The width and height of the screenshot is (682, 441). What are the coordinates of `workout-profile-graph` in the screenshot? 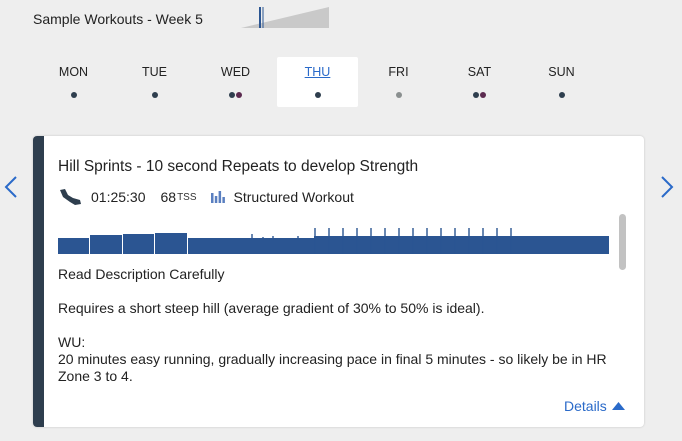 It's located at (333, 241).